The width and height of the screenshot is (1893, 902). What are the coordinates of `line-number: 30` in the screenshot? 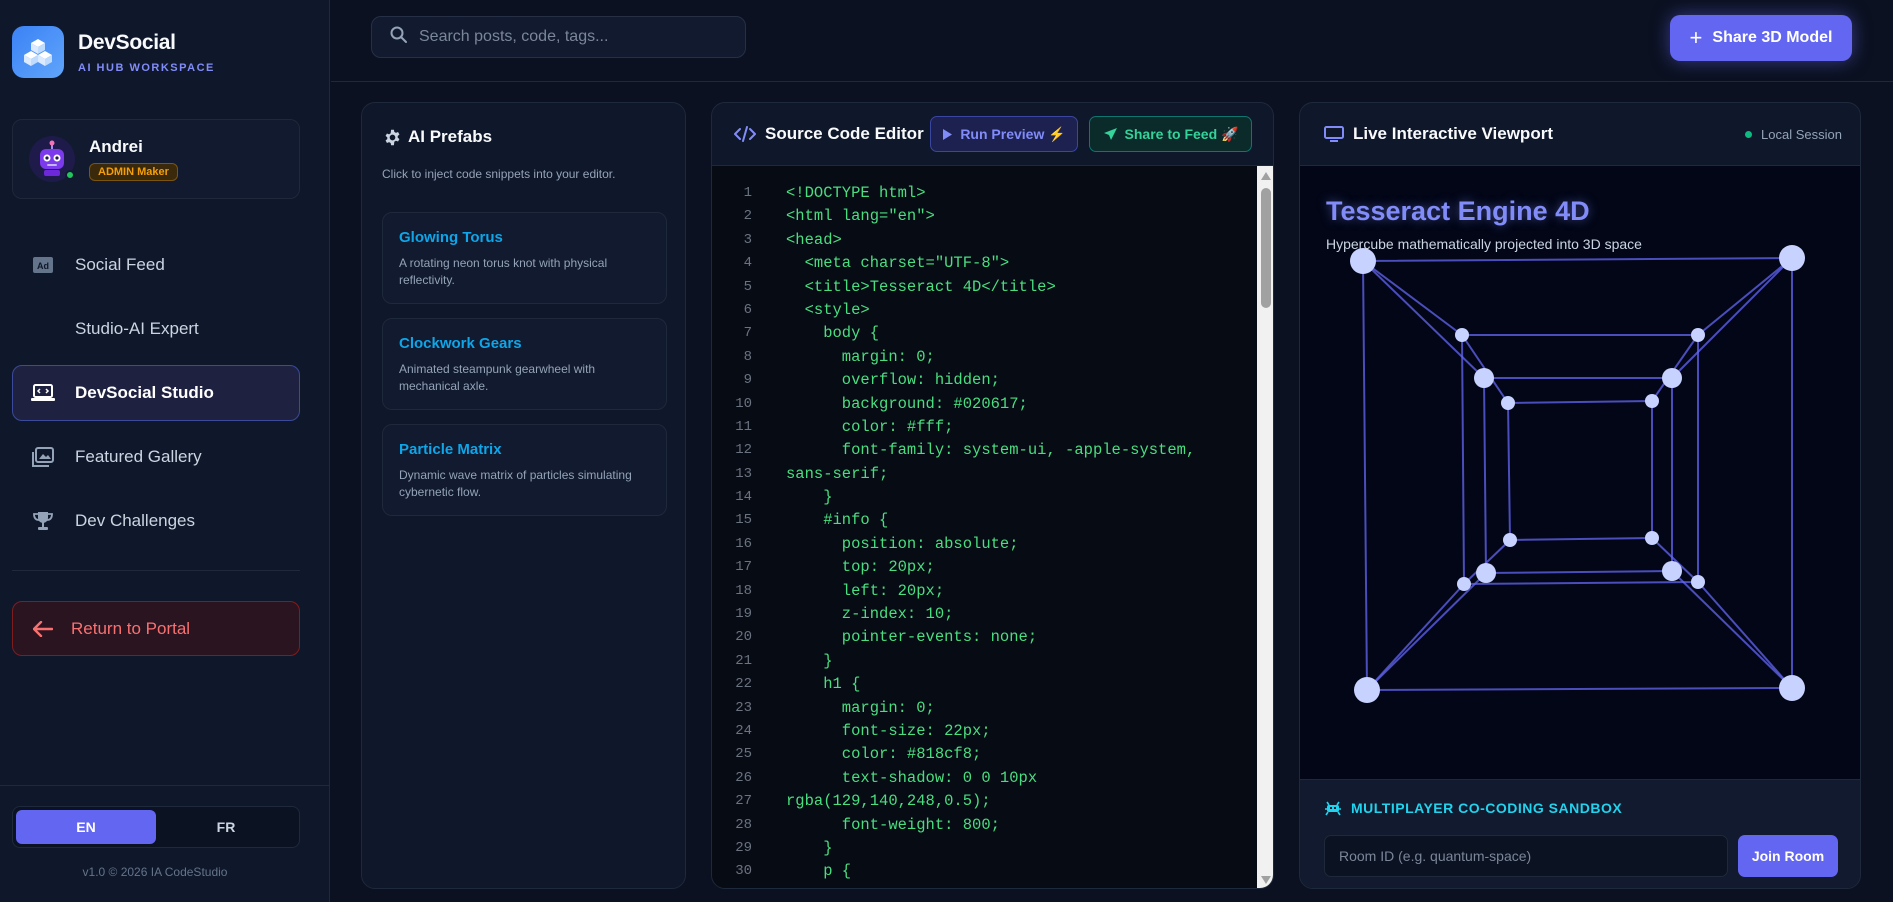 It's located at (743, 871).